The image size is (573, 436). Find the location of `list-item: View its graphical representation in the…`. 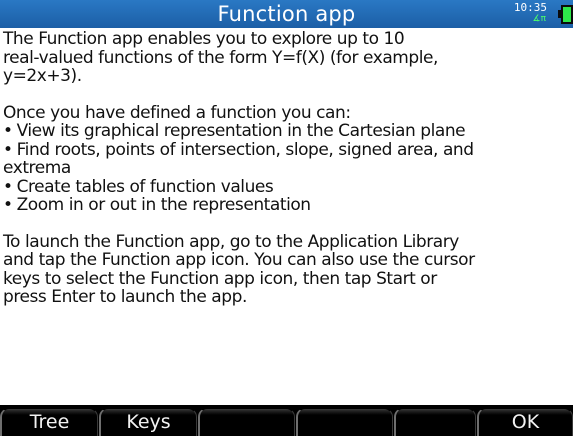

list-item: View its graphical representation in the… is located at coordinates (288, 131).